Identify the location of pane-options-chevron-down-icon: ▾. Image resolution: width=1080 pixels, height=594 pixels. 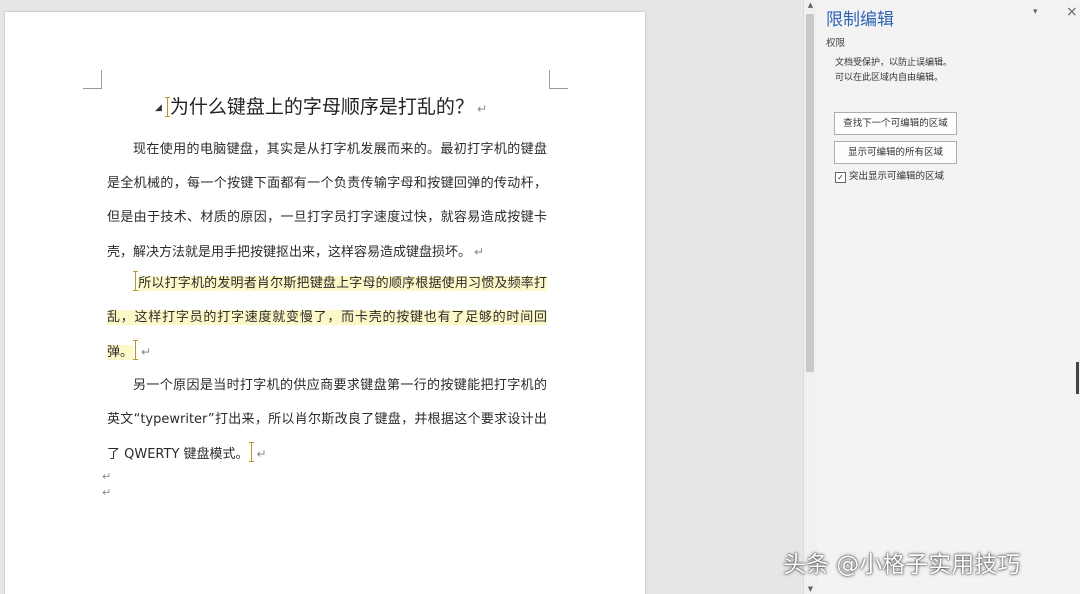
(1035, 12).